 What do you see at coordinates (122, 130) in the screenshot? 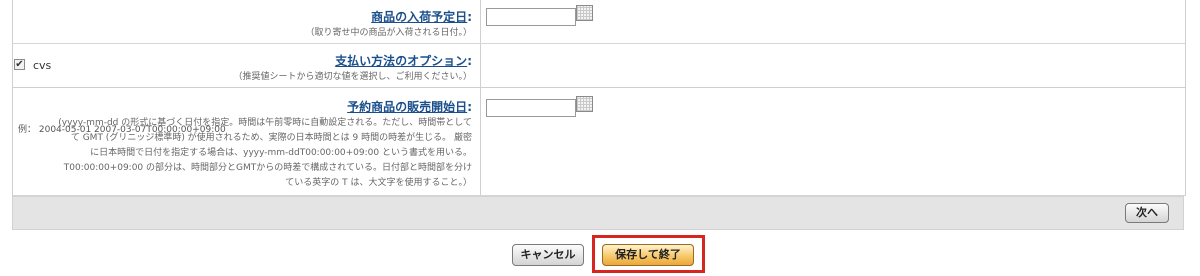
I see `date-example-text: 例： 2004-05-01 2007-03-07T00:00:00+09:00` at bounding box center [122, 130].